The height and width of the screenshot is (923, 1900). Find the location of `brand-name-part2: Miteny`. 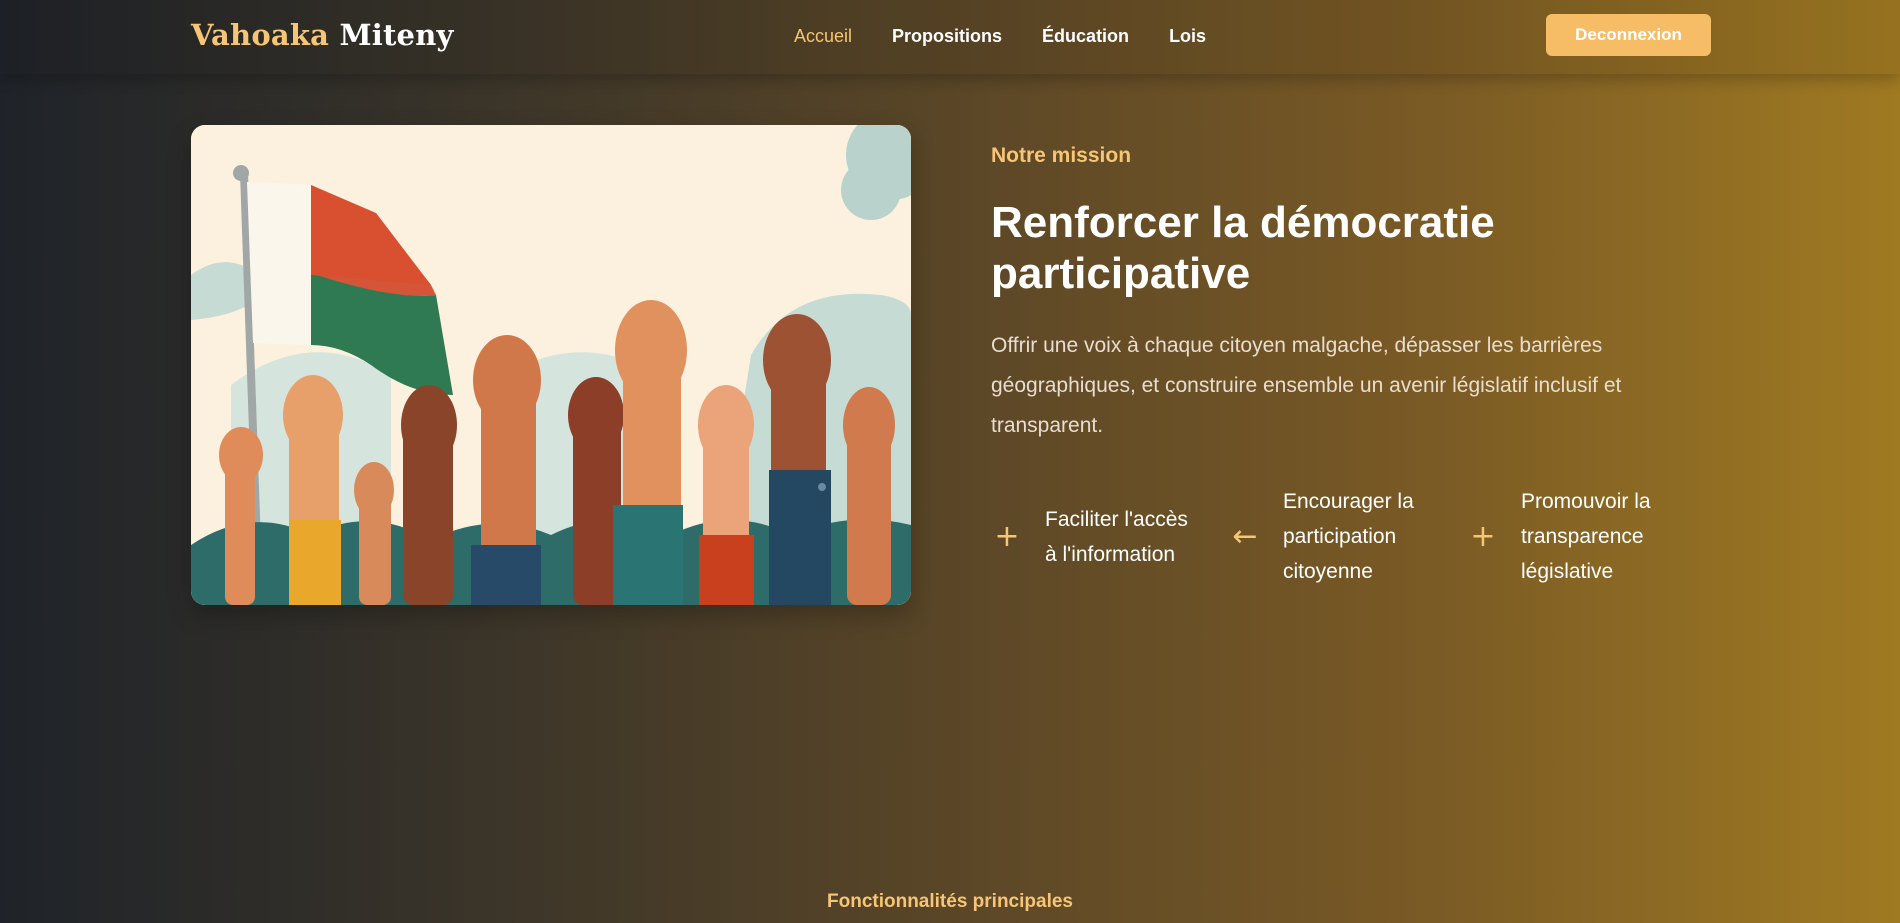

brand-name-part2: Miteny is located at coordinates (396, 35).